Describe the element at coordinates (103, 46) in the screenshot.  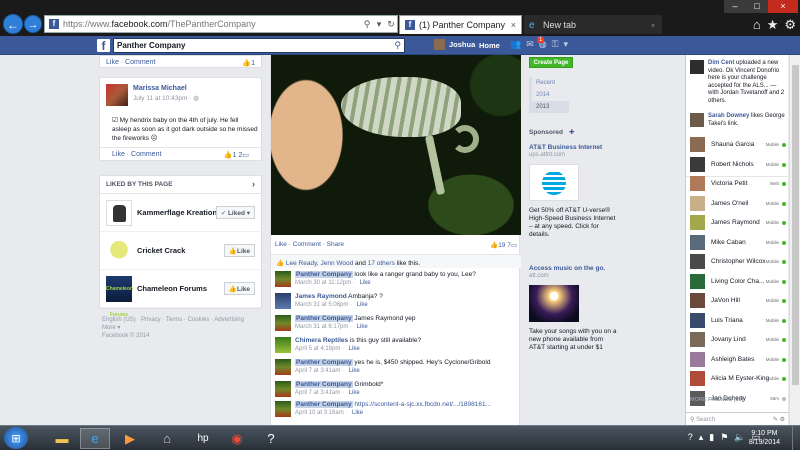
I see `facebook-logo-icon: f` at that location.